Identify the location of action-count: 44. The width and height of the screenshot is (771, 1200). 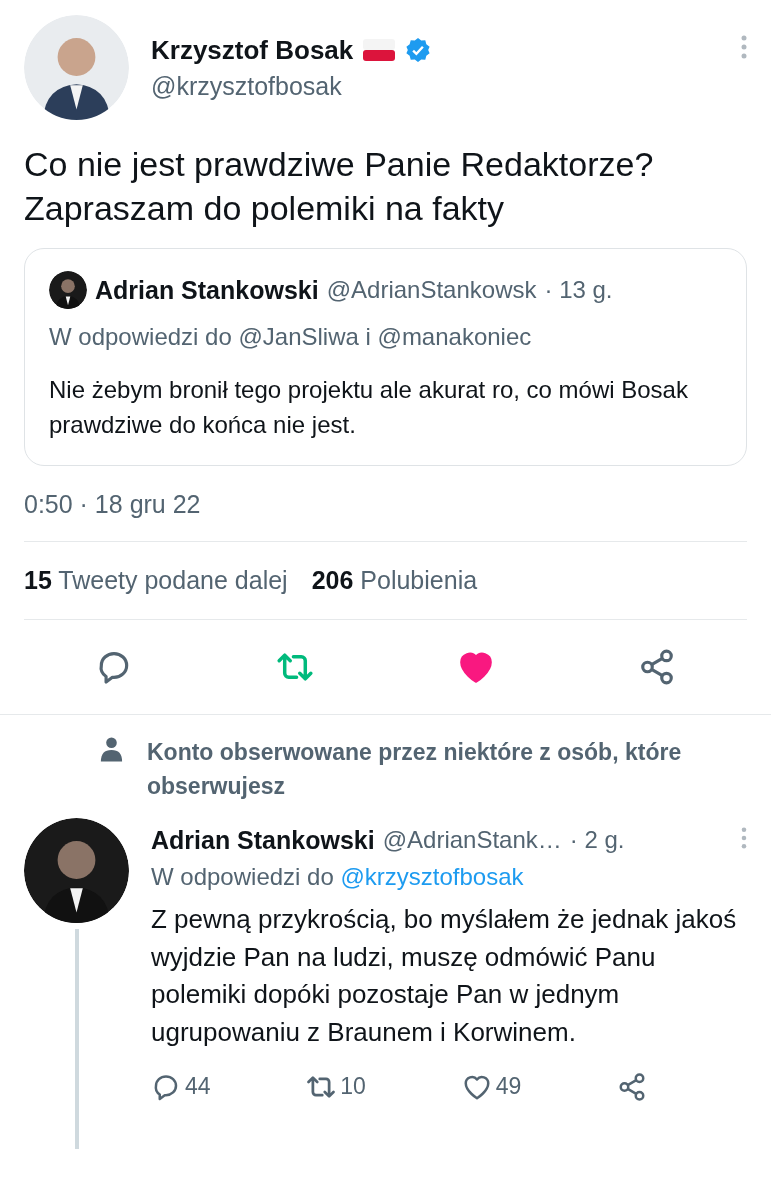
(198, 1087).